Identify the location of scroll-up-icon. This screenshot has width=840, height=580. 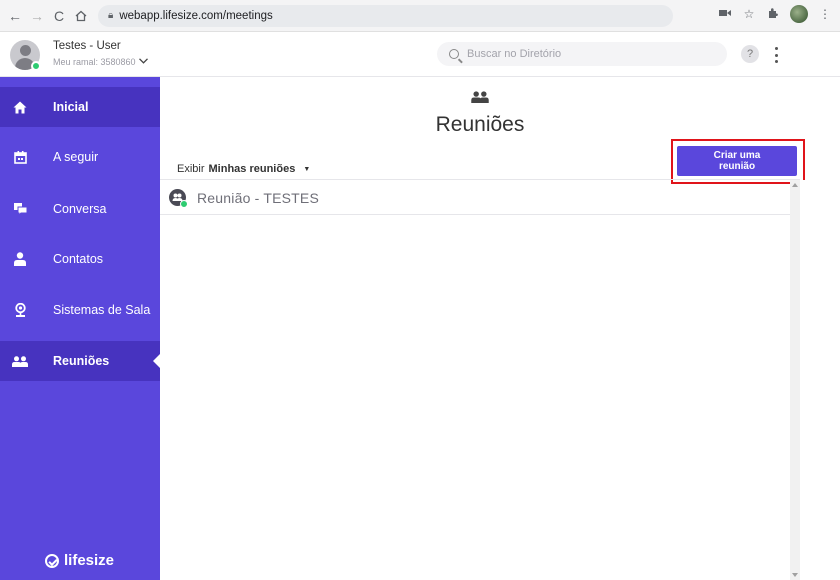
(795, 185).